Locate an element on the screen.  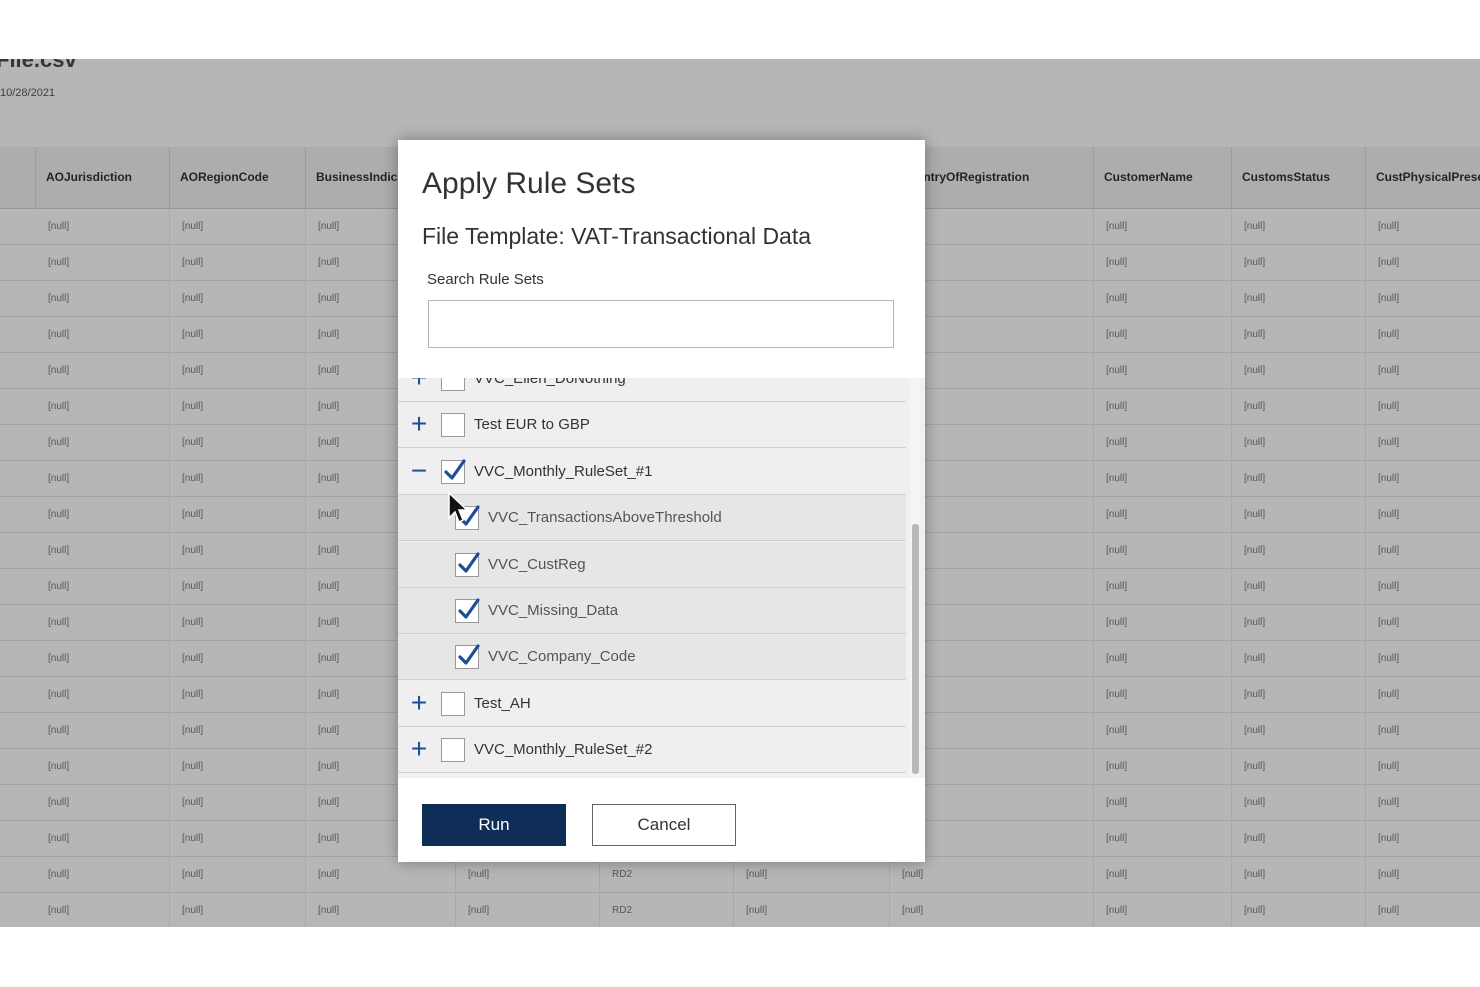
rule-list-item: − VVC_Monthly_RuleSet_#1 is located at coordinates (652, 471).